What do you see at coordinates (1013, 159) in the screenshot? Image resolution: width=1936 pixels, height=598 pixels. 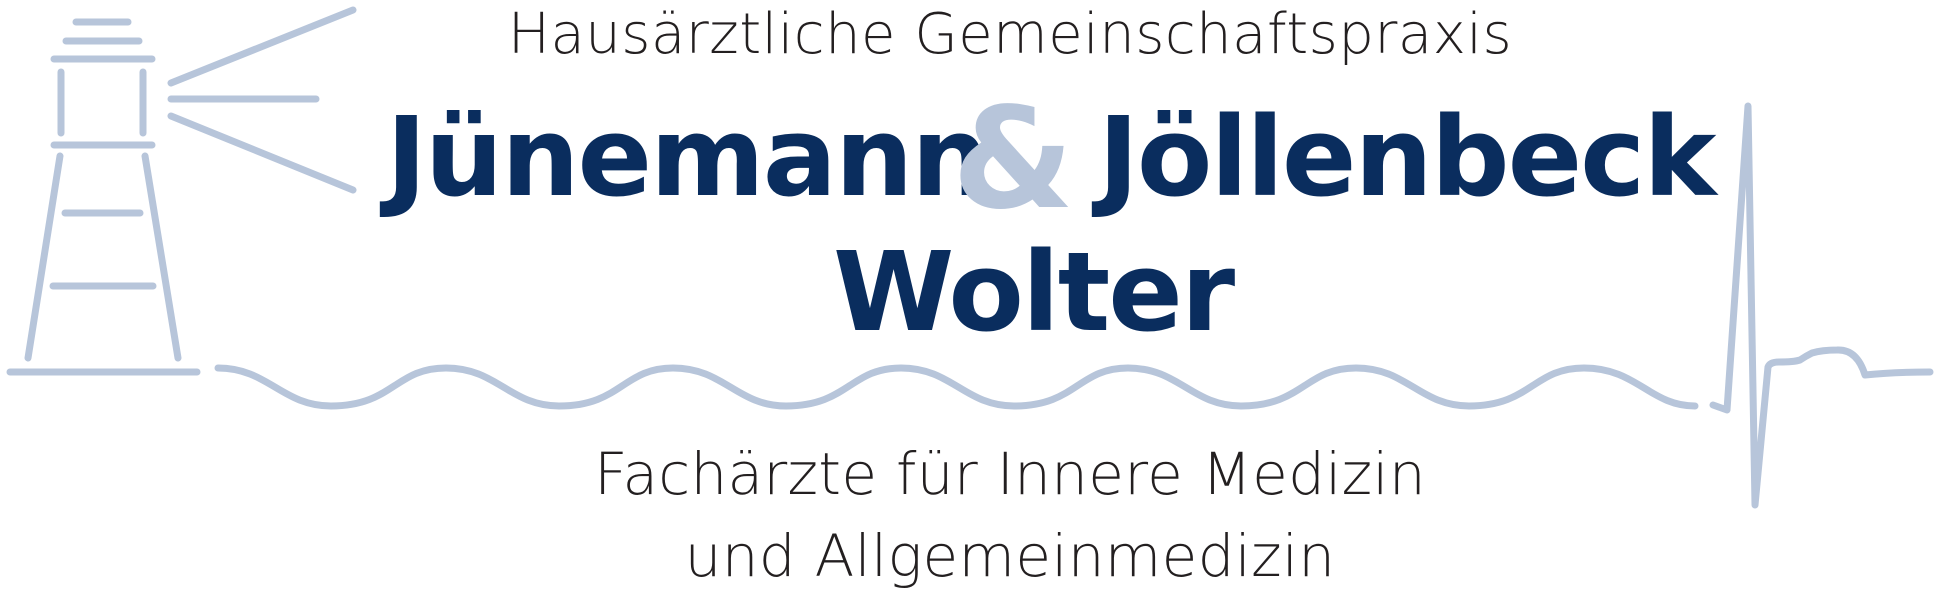 I see `ampersand-symbol: &` at bounding box center [1013, 159].